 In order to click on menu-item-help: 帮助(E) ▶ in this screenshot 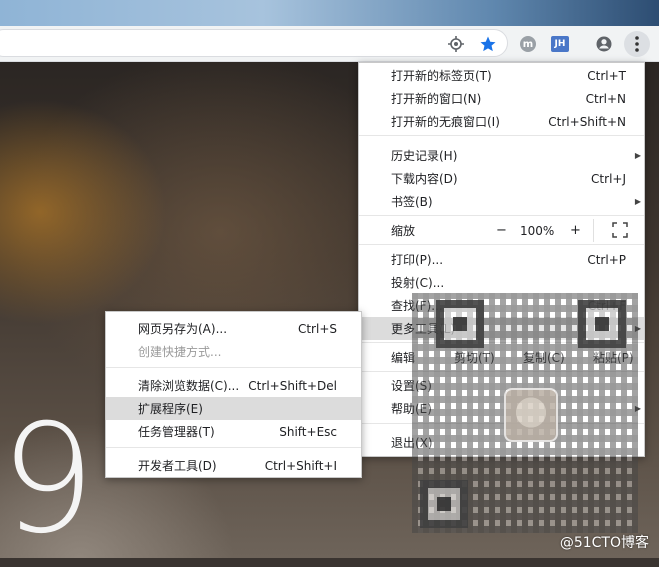, I will do `click(501, 408)`.